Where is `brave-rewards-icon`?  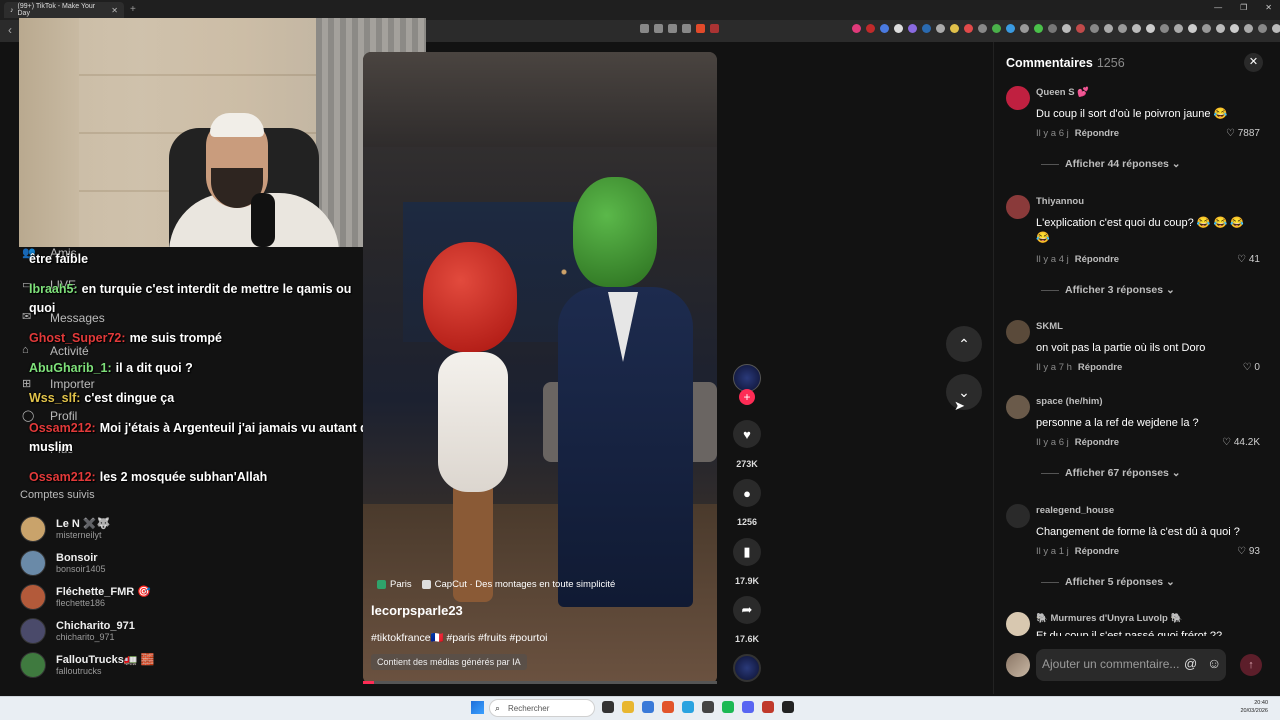
brave-rewards-icon is located at coordinates (714, 28).